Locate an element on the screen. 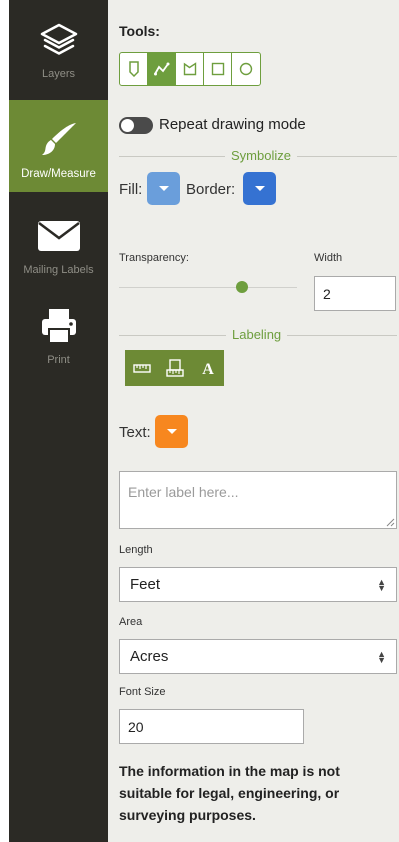 The width and height of the screenshot is (399, 842). toggle-knob is located at coordinates (127, 125).